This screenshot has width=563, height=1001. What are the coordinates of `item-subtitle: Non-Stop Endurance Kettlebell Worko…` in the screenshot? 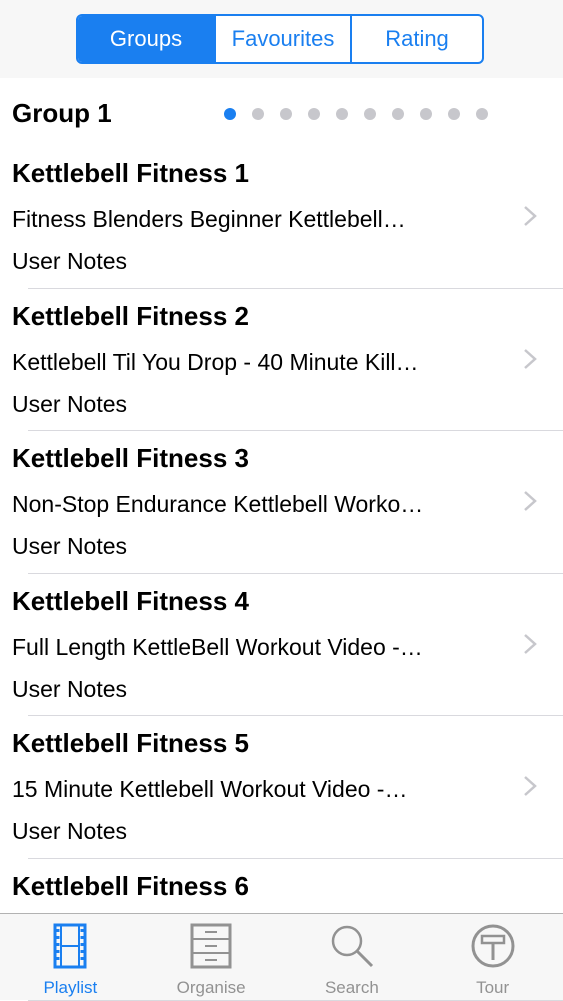 It's located at (242, 504).